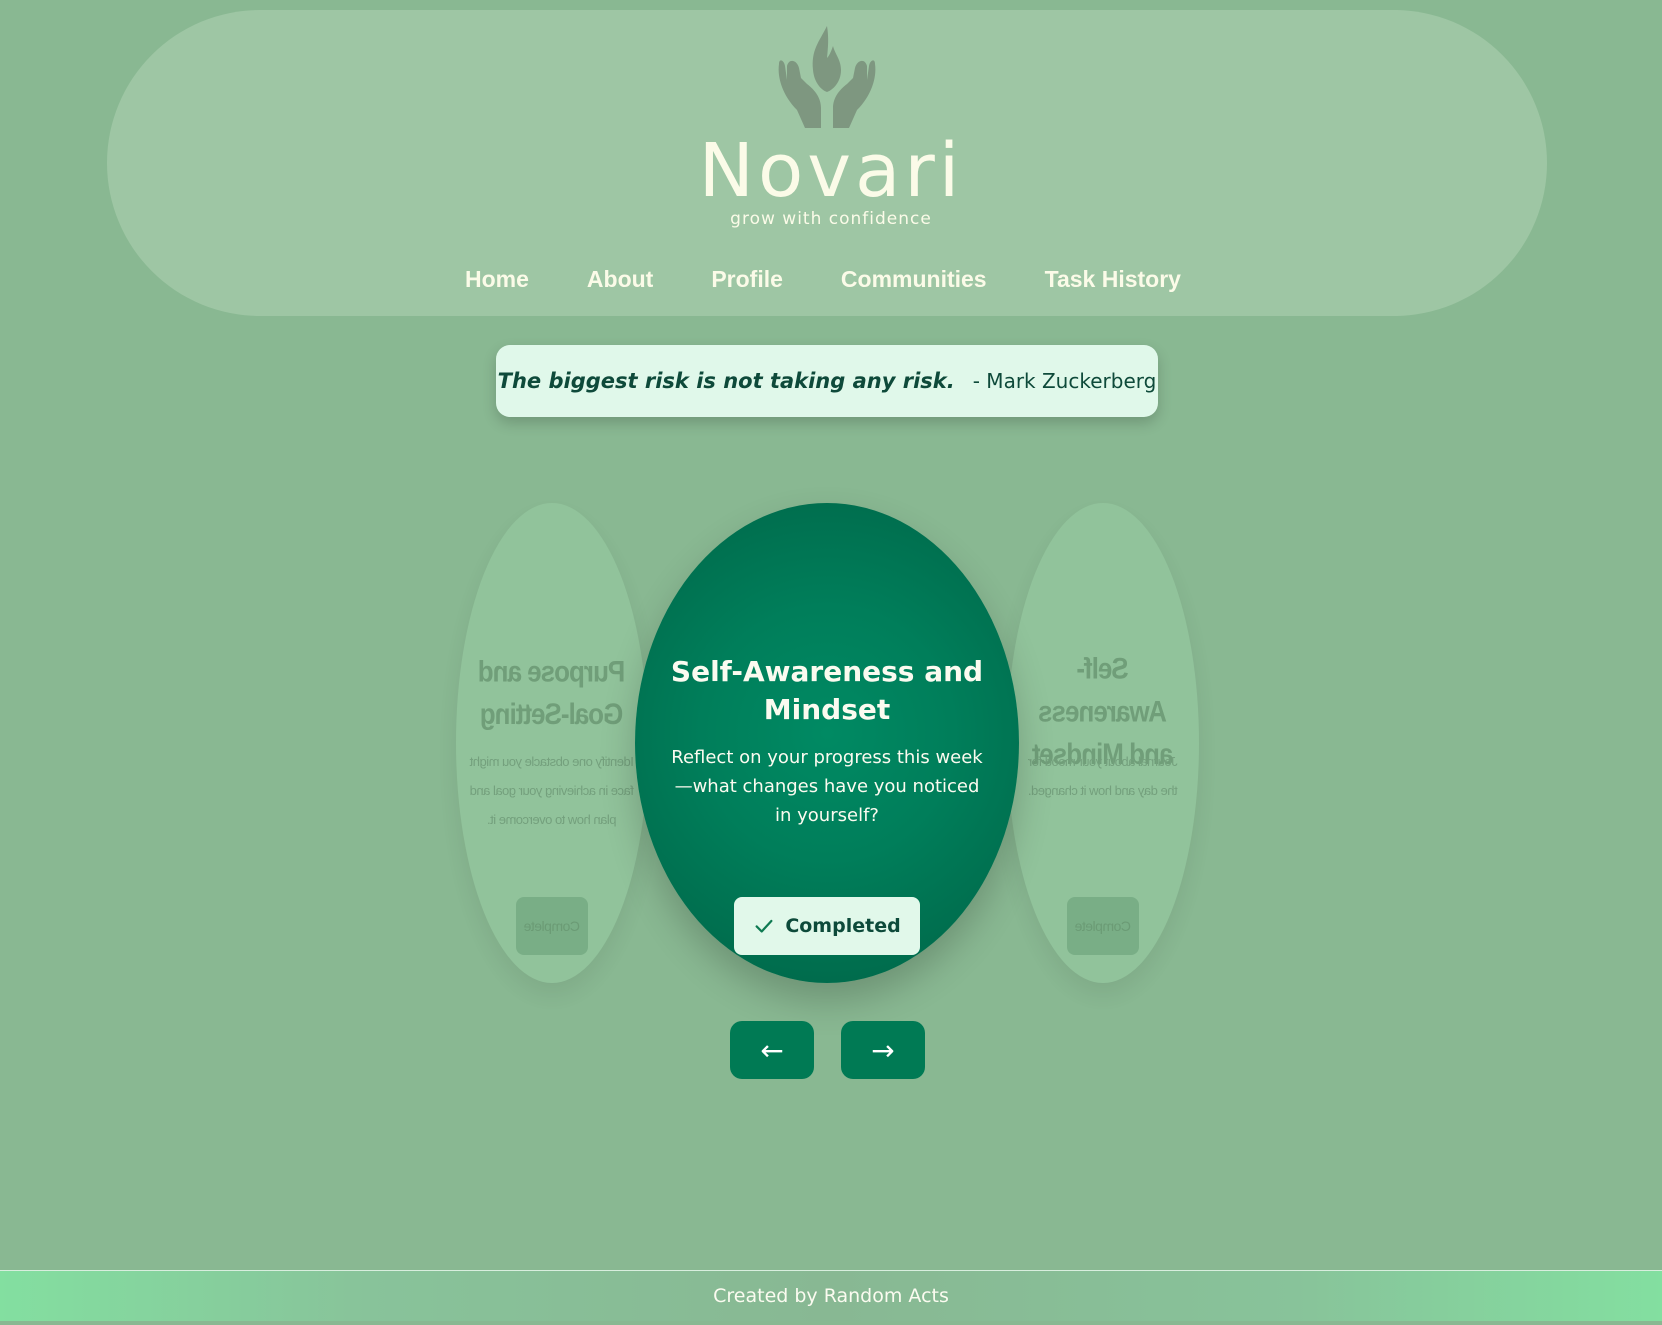  I want to click on brand-tagline: grow with confidence, so click(831, 219).